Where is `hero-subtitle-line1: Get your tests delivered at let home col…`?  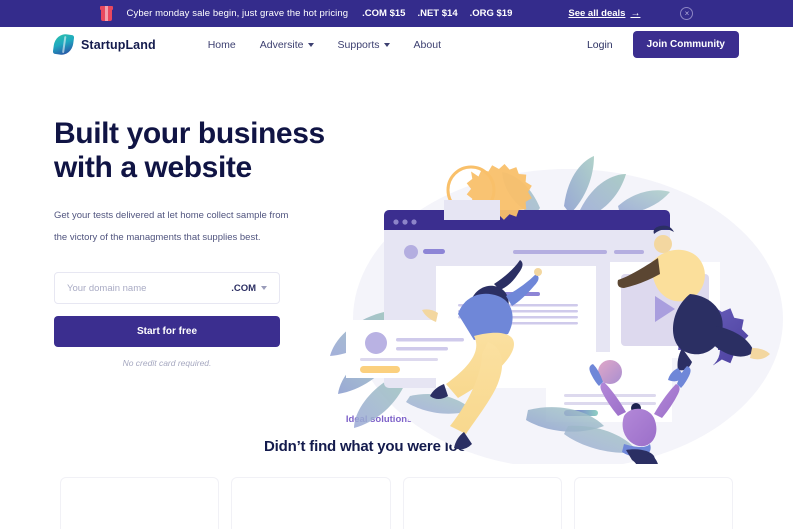
hero-subtitle-line1: Get your tests delivered at let home col… is located at coordinates (171, 215).